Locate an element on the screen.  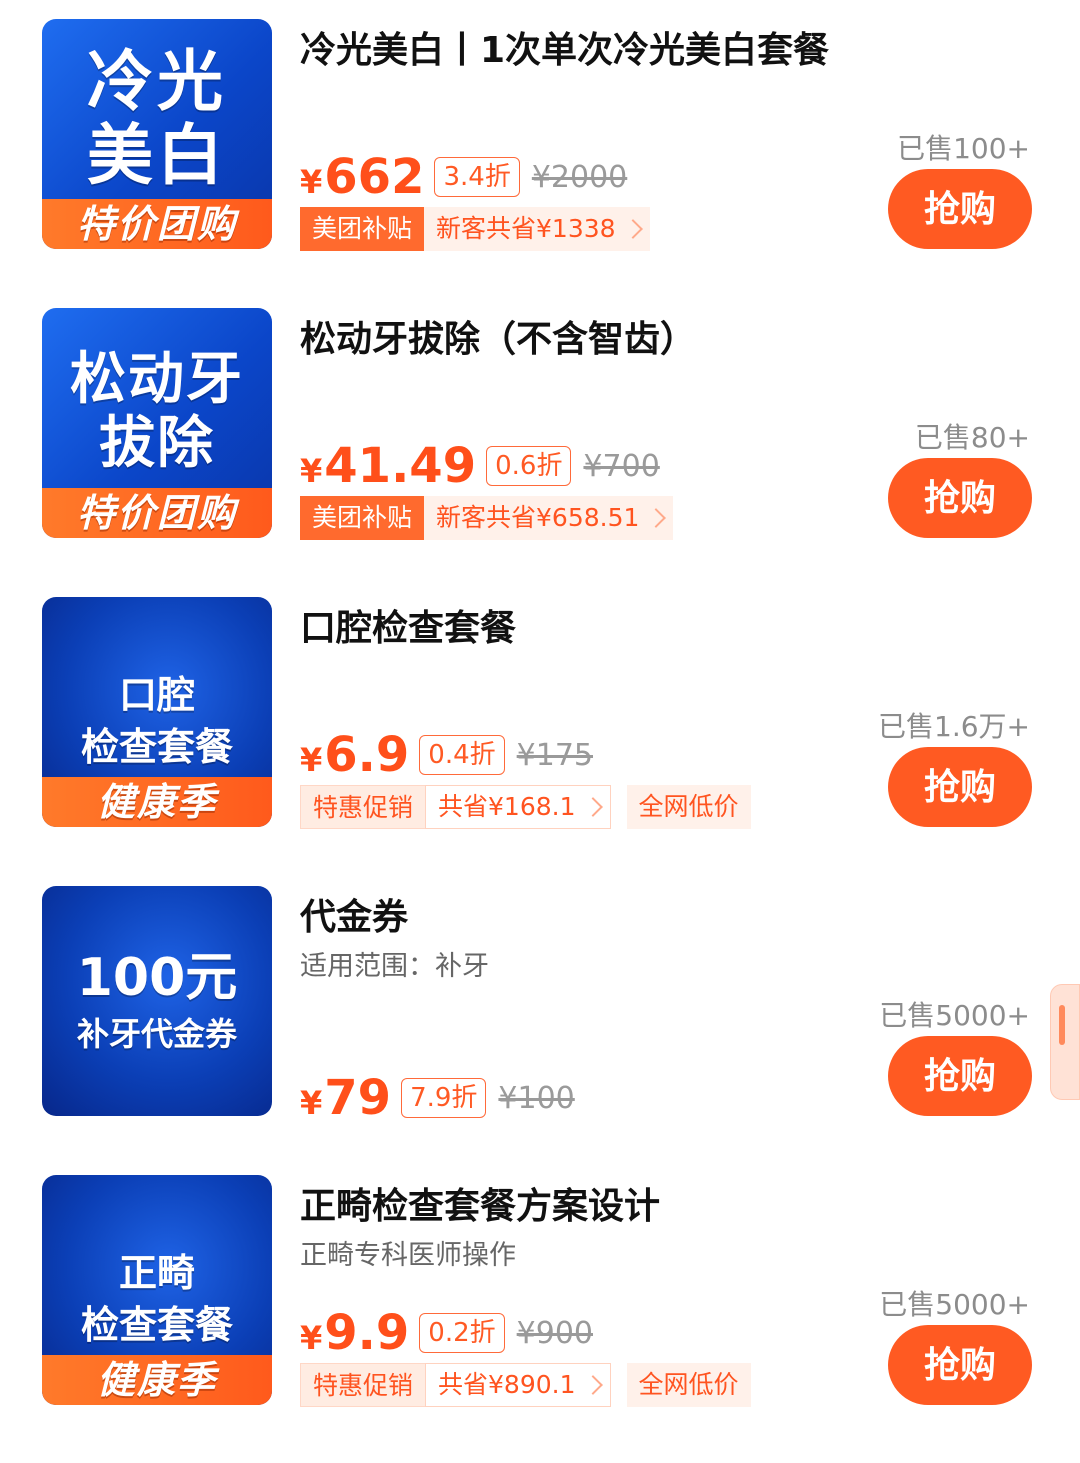
deal-thumbnail: 口腔 检查套餐 健康季 is located at coordinates (157, 712).